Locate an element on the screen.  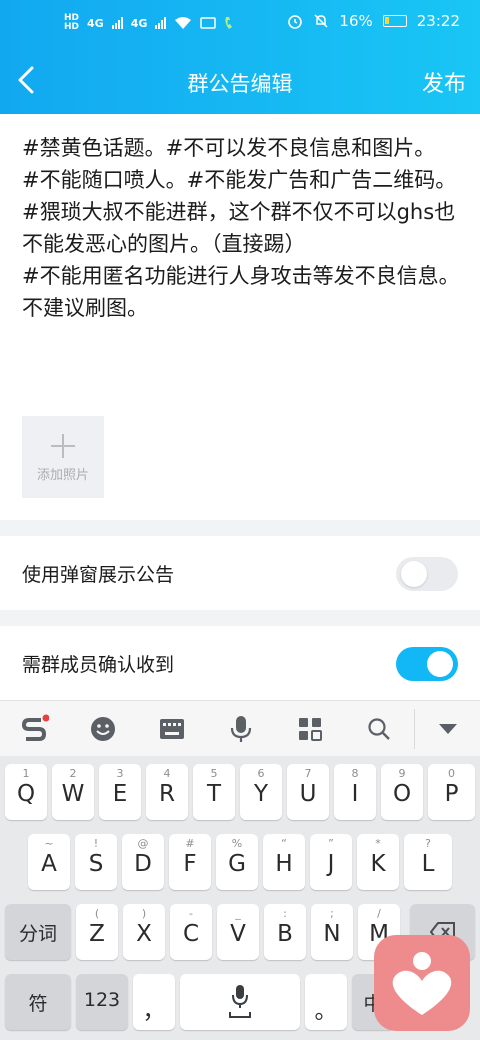
key-sub-label: * is located at coordinates (378, 843).